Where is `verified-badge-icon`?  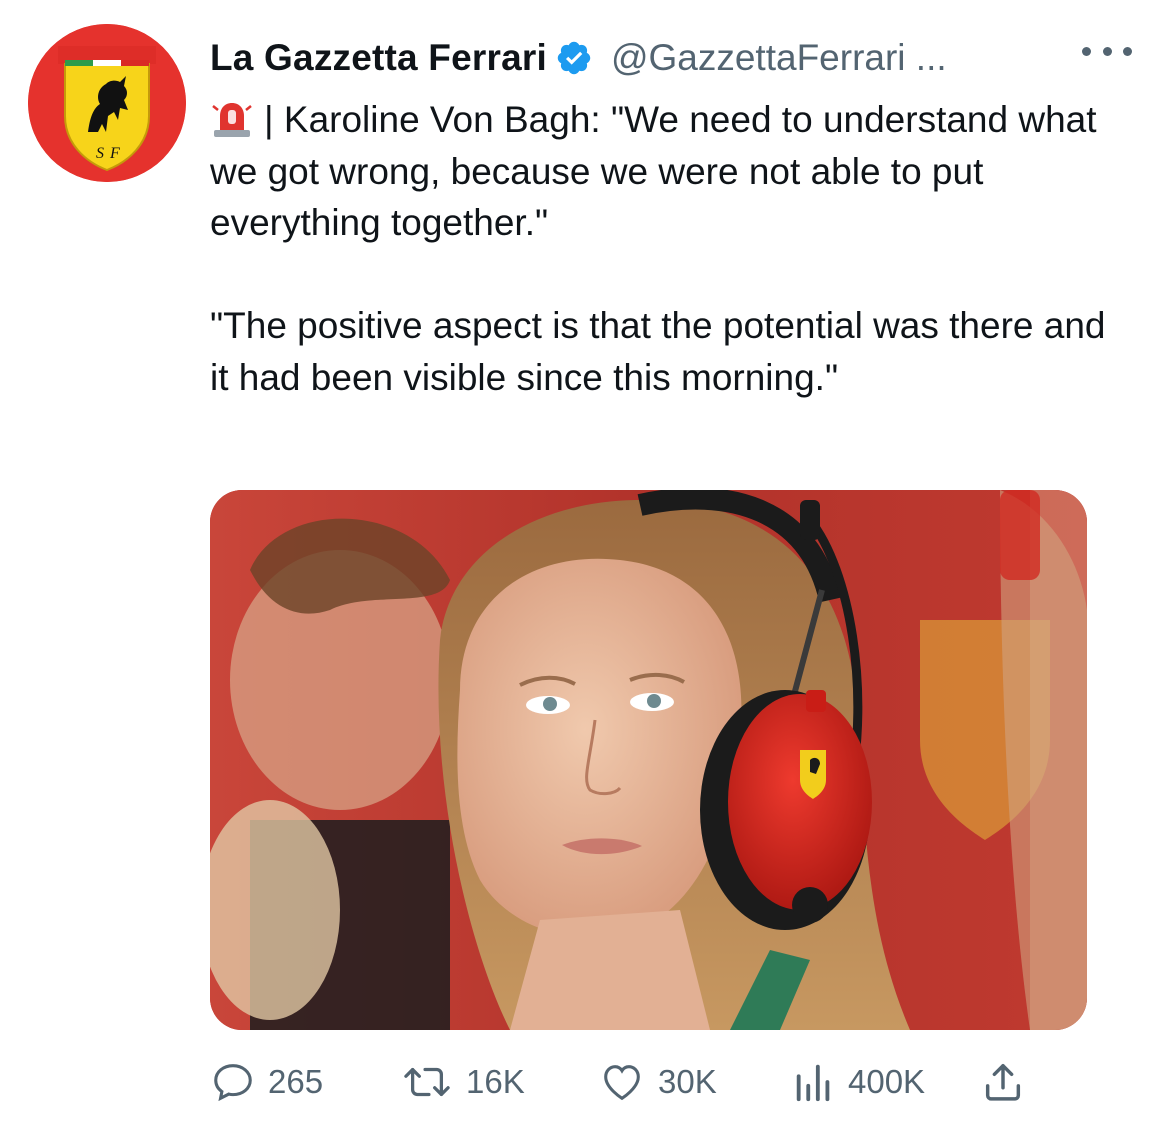
verified-badge-icon is located at coordinates (574, 58).